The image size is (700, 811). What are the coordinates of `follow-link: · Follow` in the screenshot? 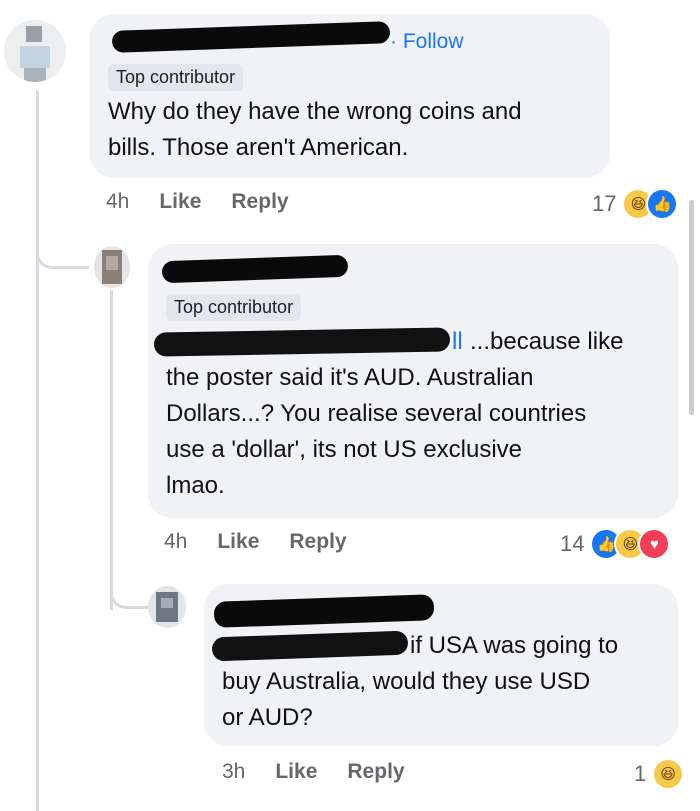 It's located at (427, 42).